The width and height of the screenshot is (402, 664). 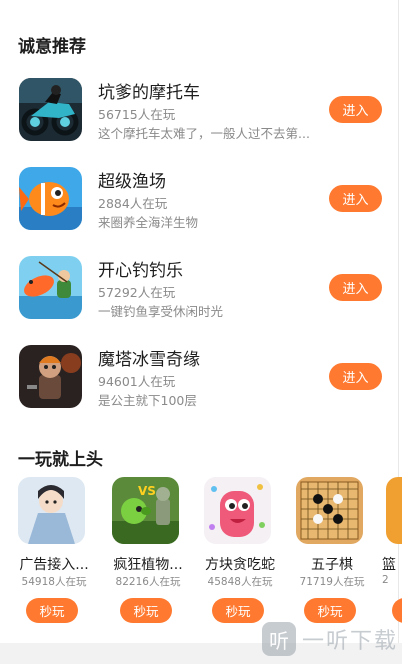 What do you see at coordinates (54, 582) in the screenshot?
I see `player-count: 54918人在玩` at bounding box center [54, 582].